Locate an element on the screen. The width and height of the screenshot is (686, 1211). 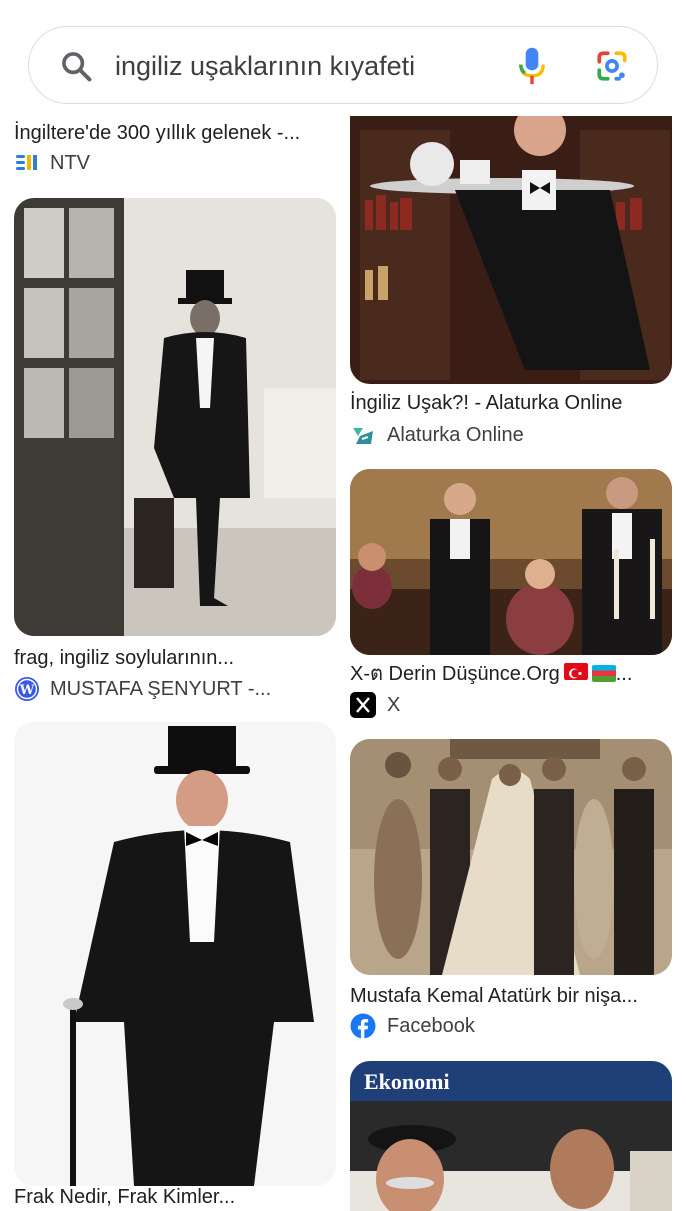
search-bar: ingiliz uşaklarının kıyafeti is located at coordinates (343, 65).